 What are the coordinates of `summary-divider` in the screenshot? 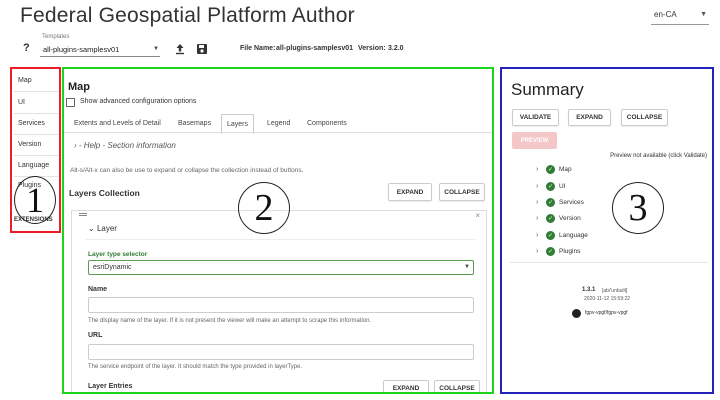 It's located at (609, 262).